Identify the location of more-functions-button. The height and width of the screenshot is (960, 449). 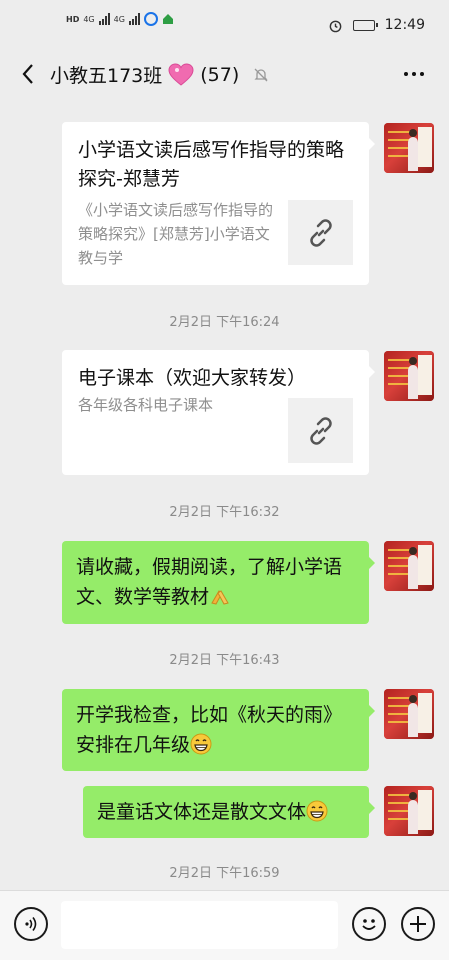
(418, 924).